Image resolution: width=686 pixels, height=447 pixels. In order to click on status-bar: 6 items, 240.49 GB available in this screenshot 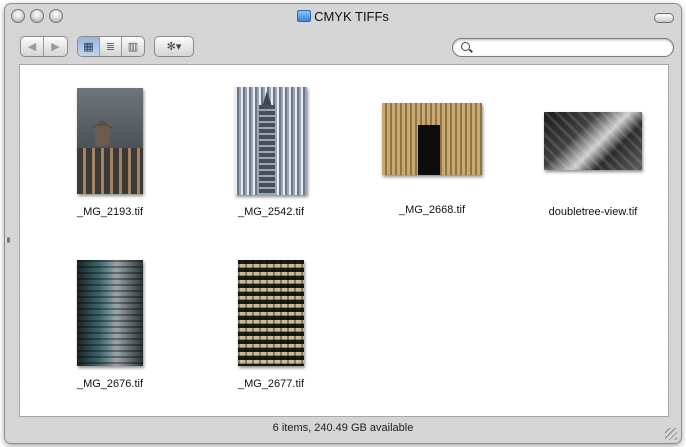, I will do `click(343, 430)`.